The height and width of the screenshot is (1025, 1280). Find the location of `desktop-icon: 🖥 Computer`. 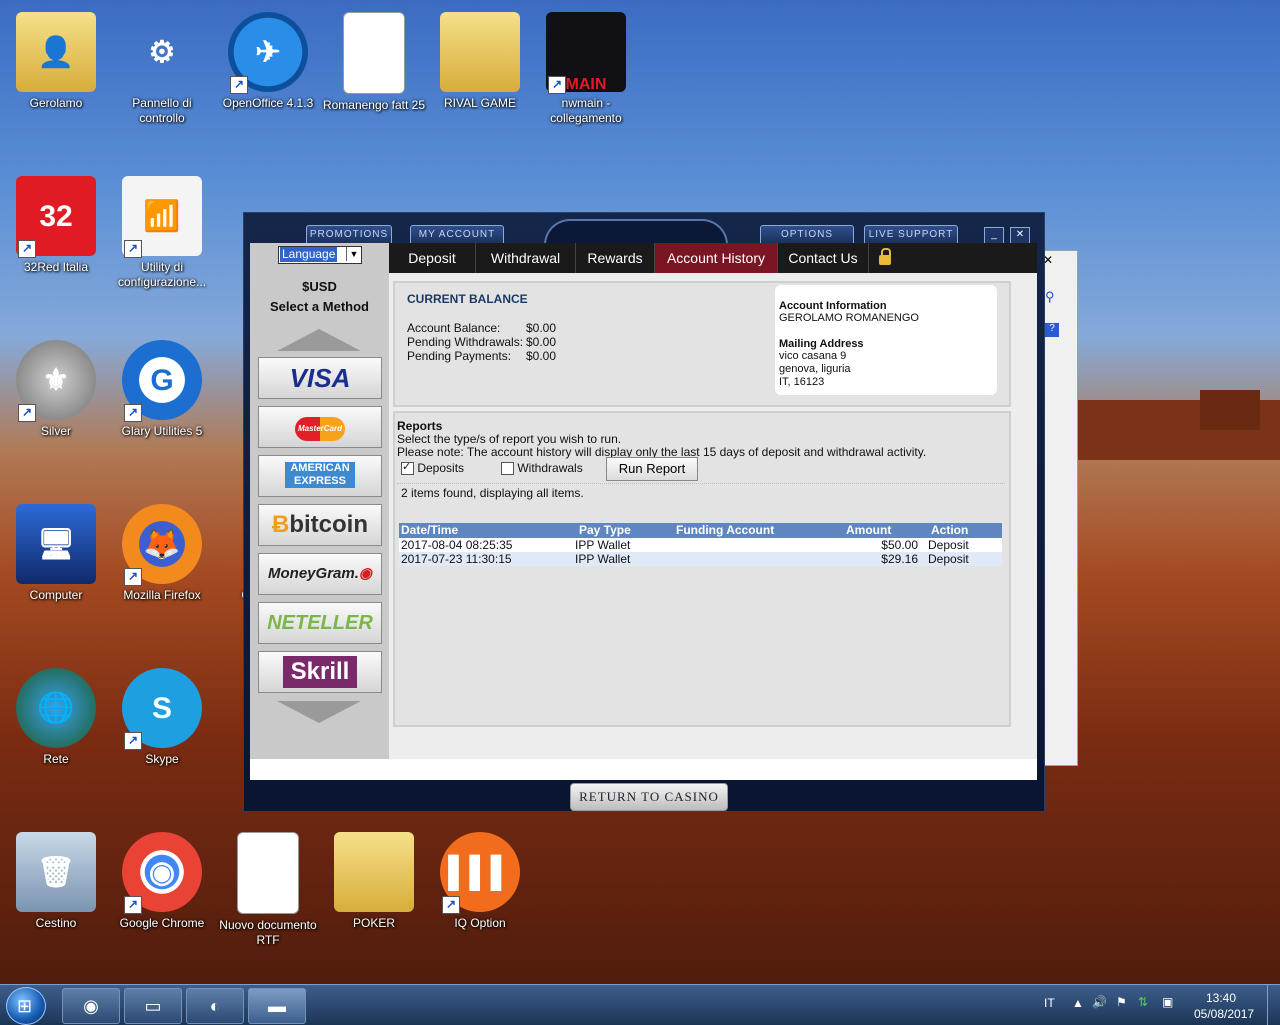

desktop-icon: 🖥 Computer is located at coordinates (56, 550).